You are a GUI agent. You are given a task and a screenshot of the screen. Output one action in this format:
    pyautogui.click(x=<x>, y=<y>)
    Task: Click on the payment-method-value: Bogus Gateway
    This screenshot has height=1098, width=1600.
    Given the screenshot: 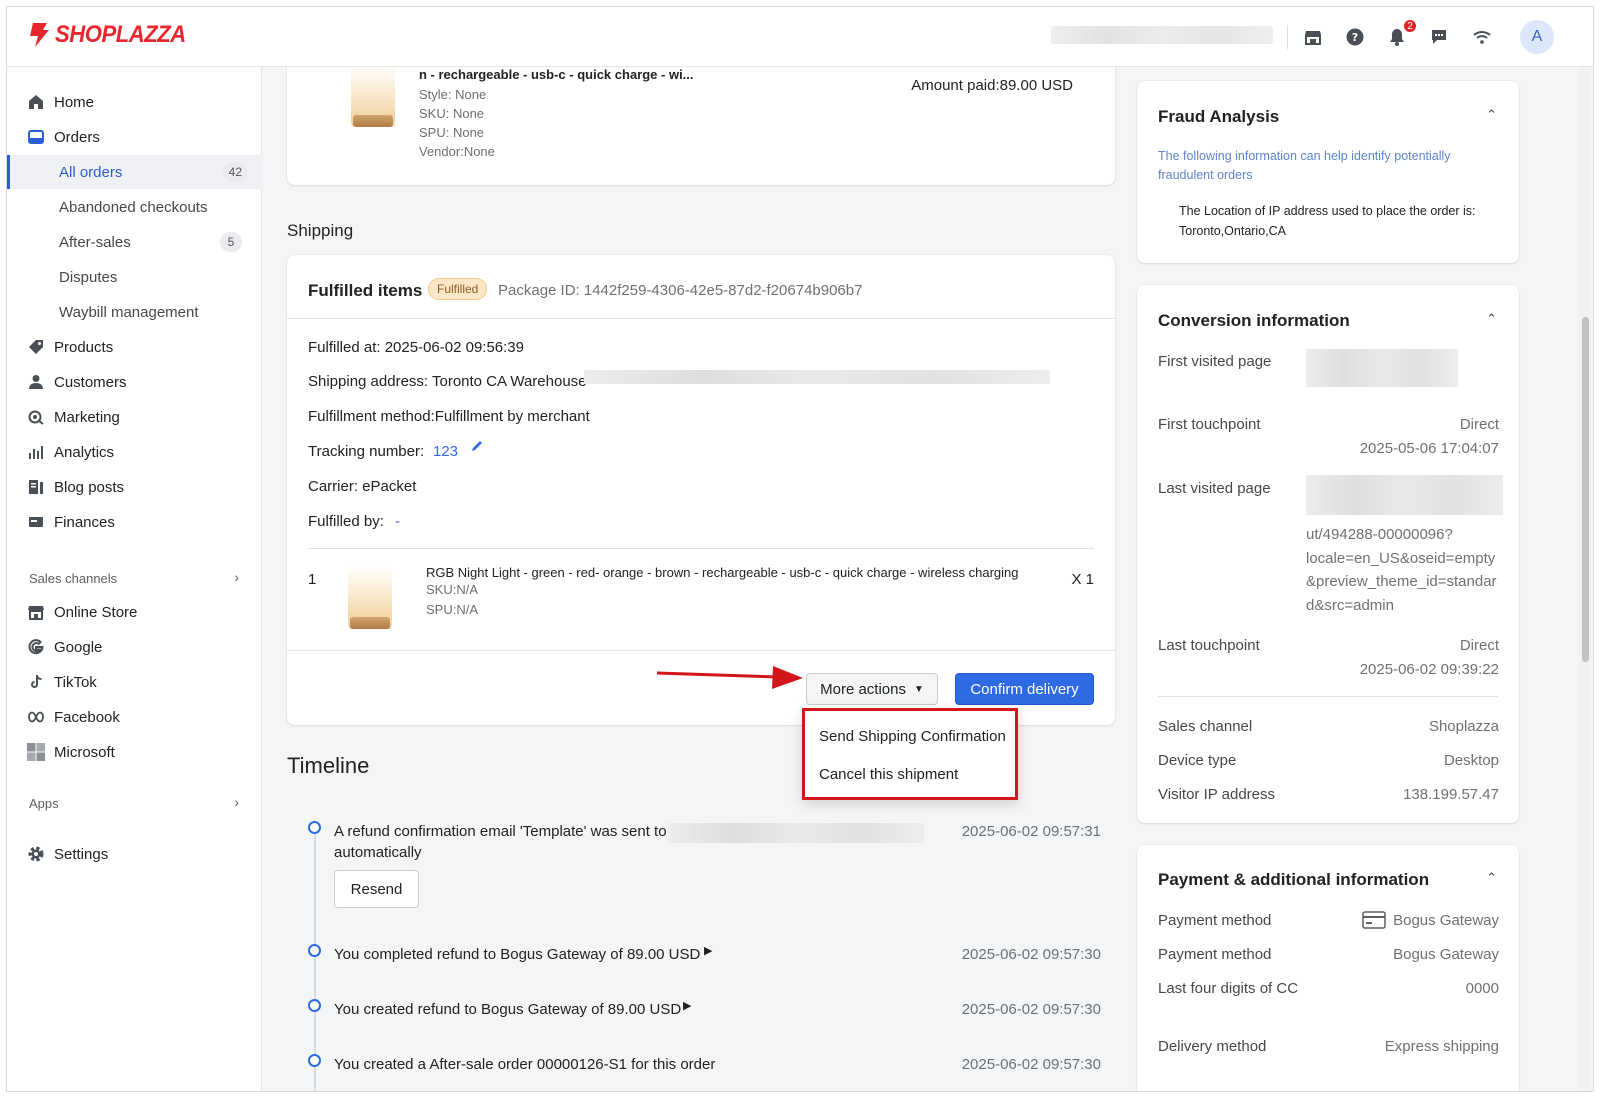 What is the action you would take?
    pyautogui.click(x=1446, y=920)
    